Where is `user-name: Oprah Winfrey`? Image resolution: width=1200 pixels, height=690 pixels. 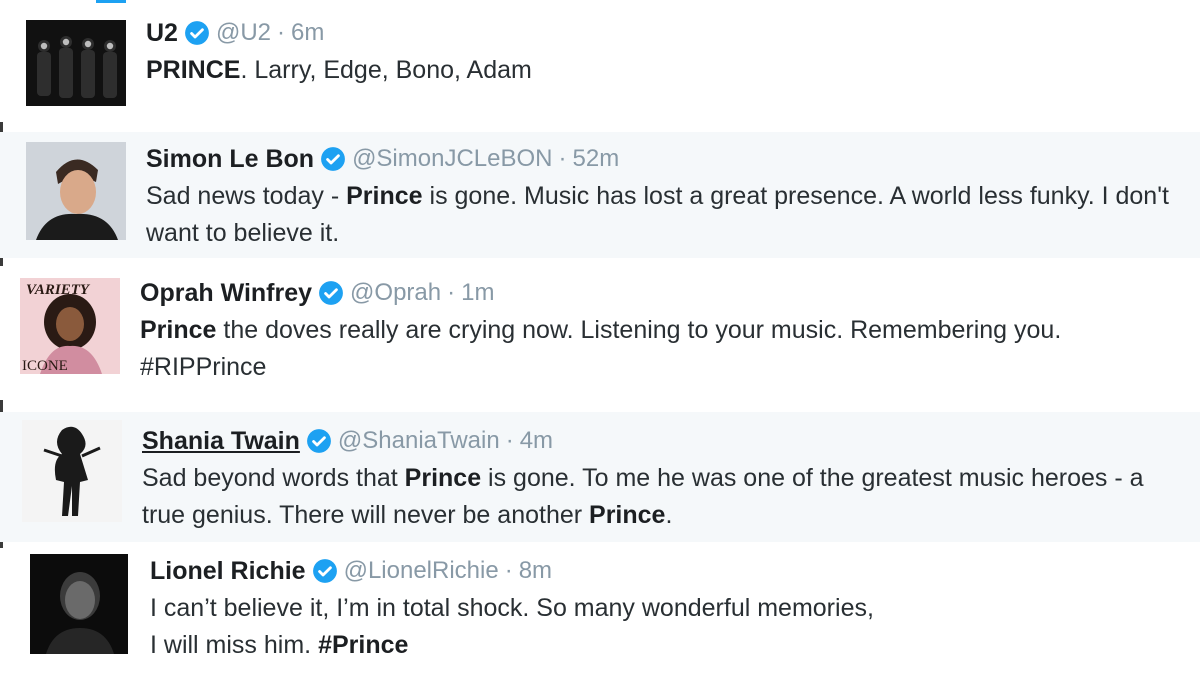 user-name: Oprah Winfrey is located at coordinates (226, 293).